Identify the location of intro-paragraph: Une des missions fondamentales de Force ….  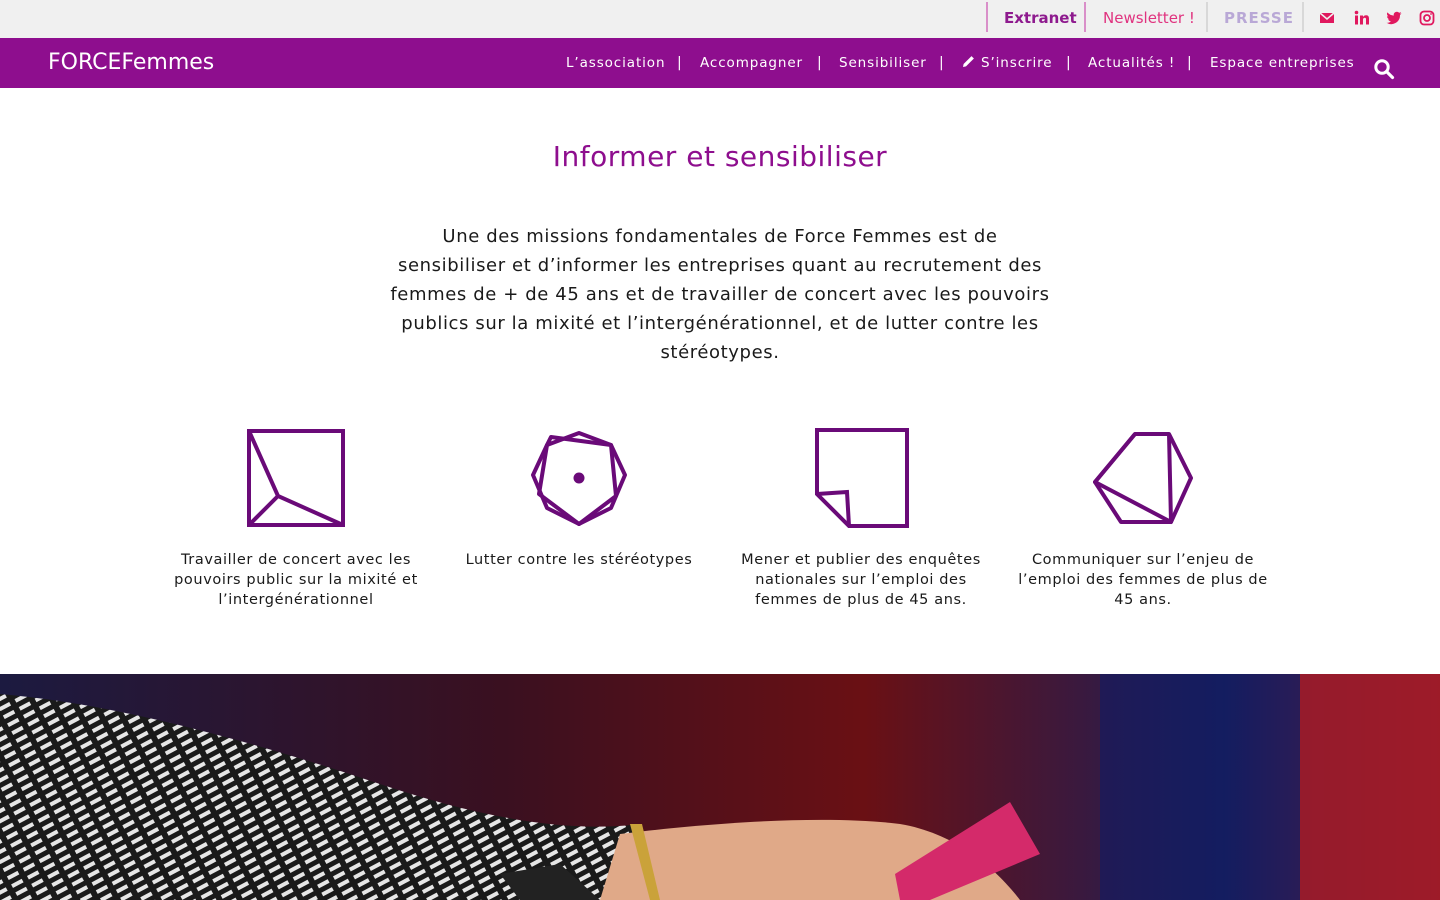
(720, 294).